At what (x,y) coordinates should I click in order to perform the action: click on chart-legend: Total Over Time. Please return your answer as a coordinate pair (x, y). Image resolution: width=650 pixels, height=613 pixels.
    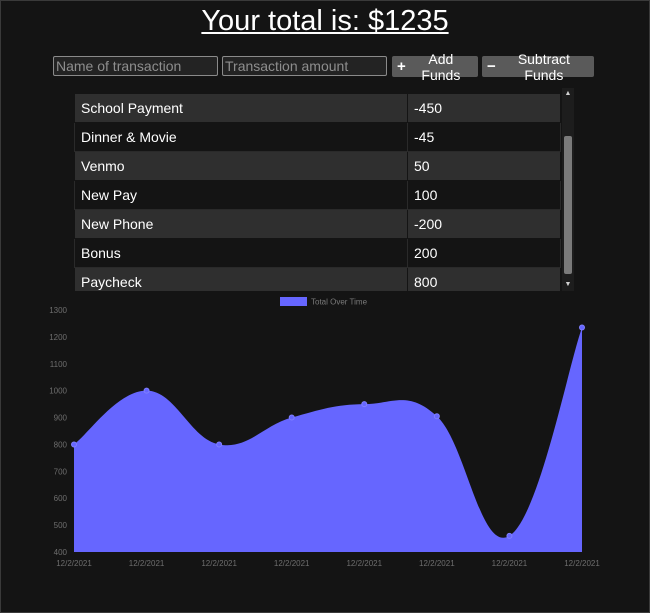
    Looking at the image, I should click on (324, 302).